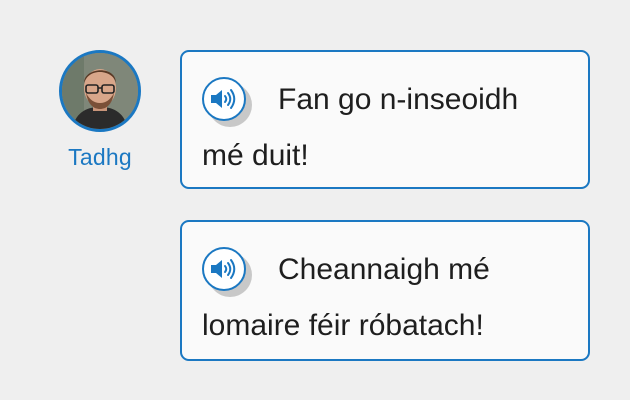  I want to click on avatar, so click(100, 91).